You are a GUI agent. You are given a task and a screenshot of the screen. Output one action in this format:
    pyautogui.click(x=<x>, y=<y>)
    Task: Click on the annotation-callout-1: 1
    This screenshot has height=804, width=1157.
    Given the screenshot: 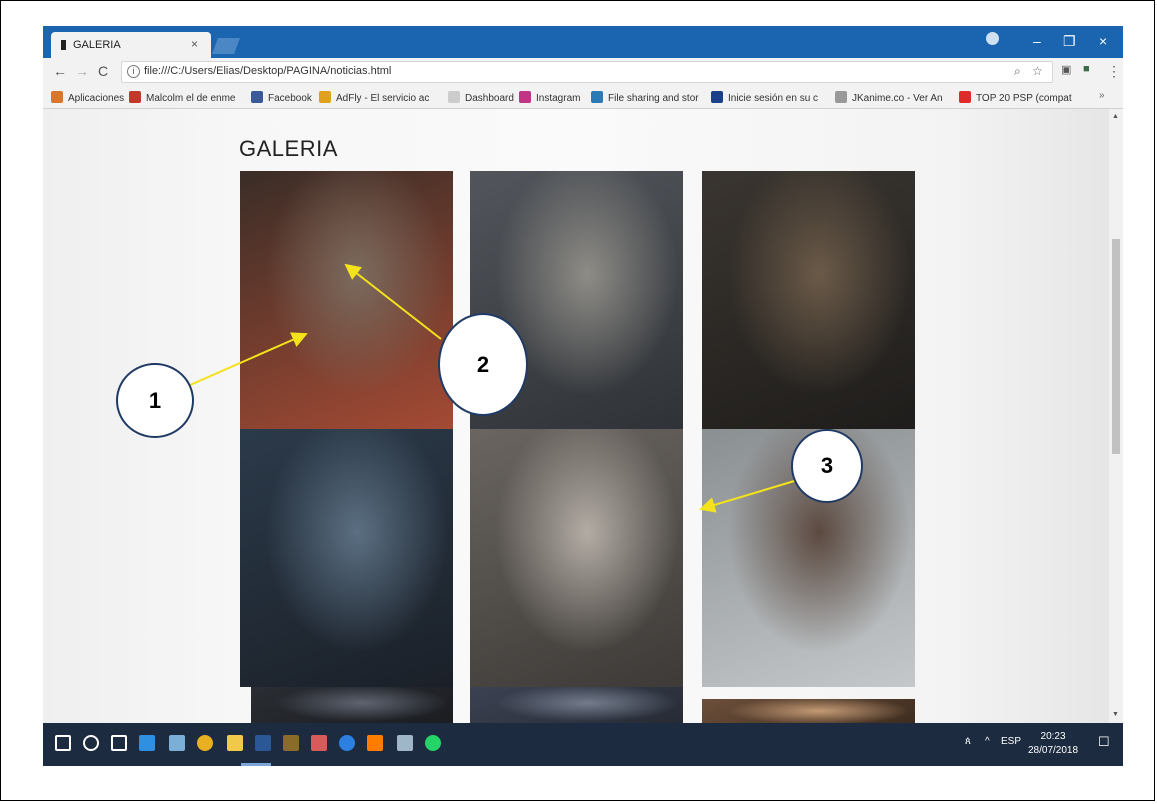 What is the action you would take?
    pyautogui.click(x=155, y=400)
    